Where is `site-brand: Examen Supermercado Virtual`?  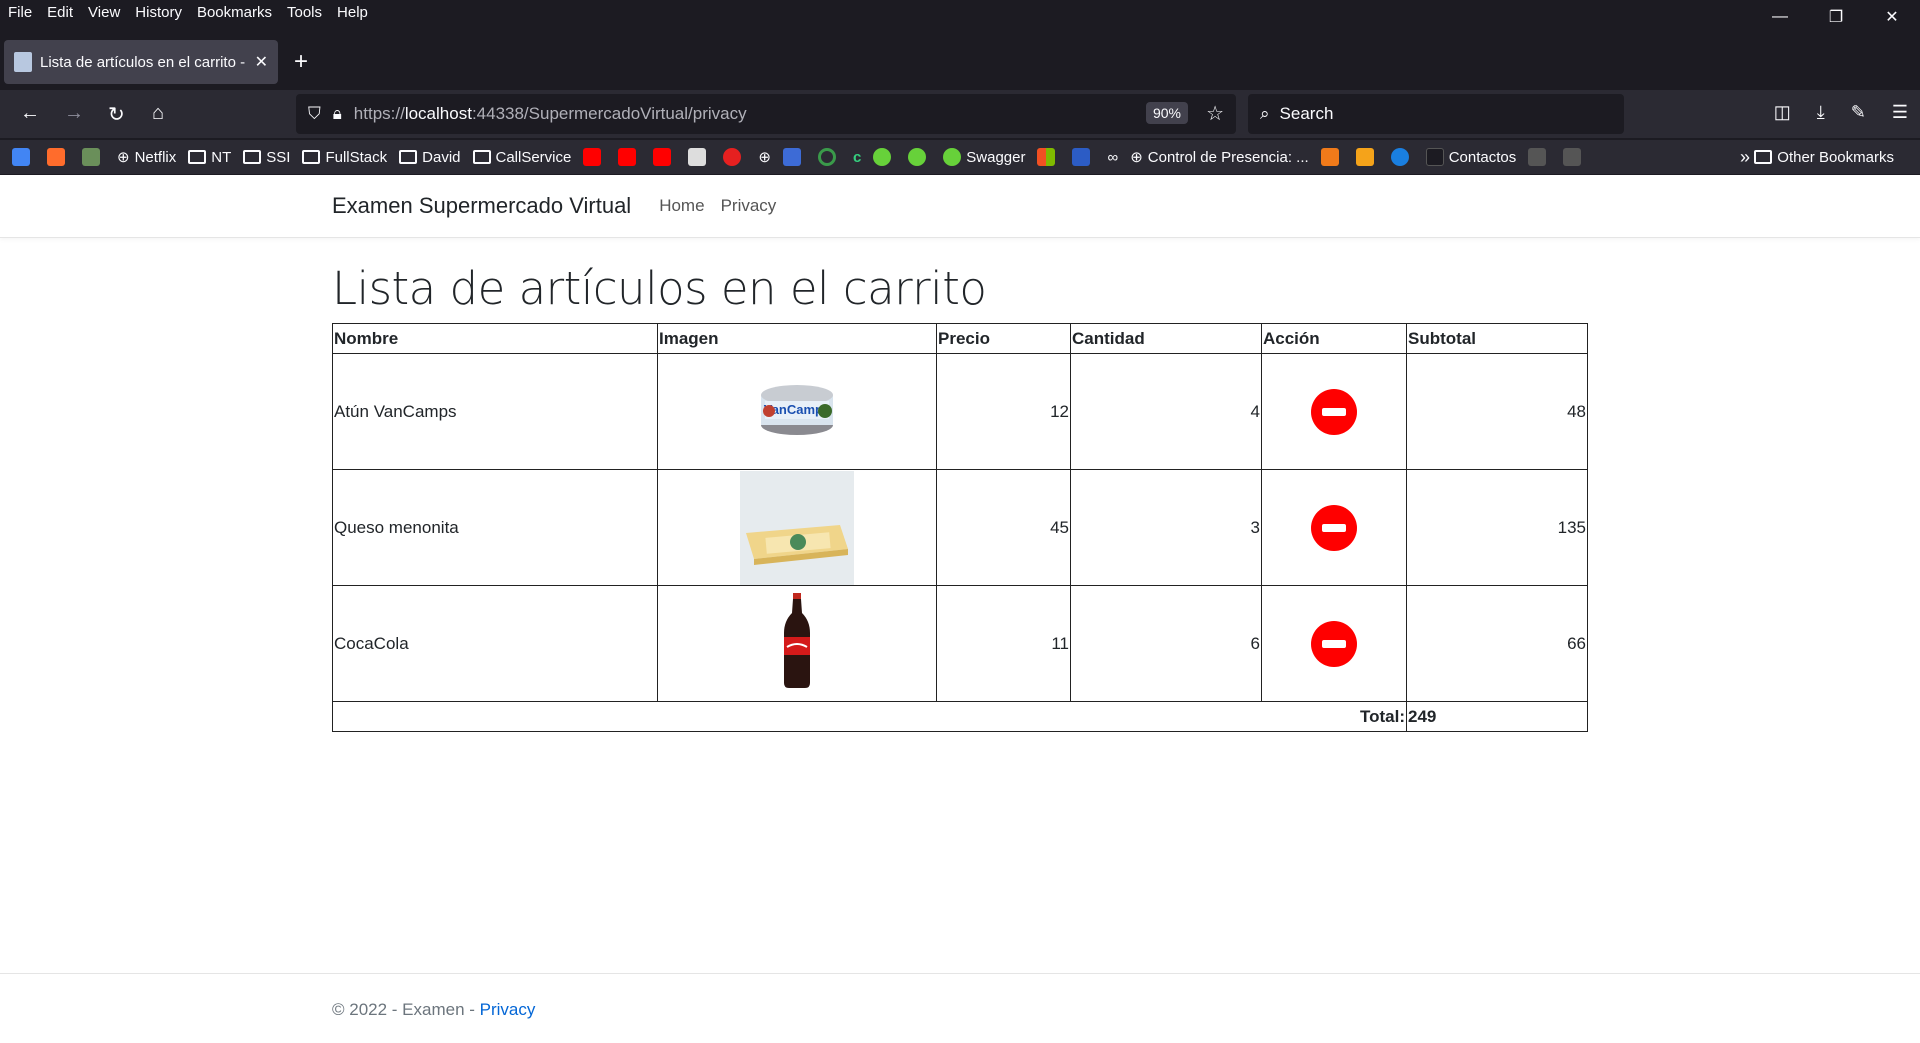
site-brand: Examen Supermercado Virtual is located at coordinates (481, 206).